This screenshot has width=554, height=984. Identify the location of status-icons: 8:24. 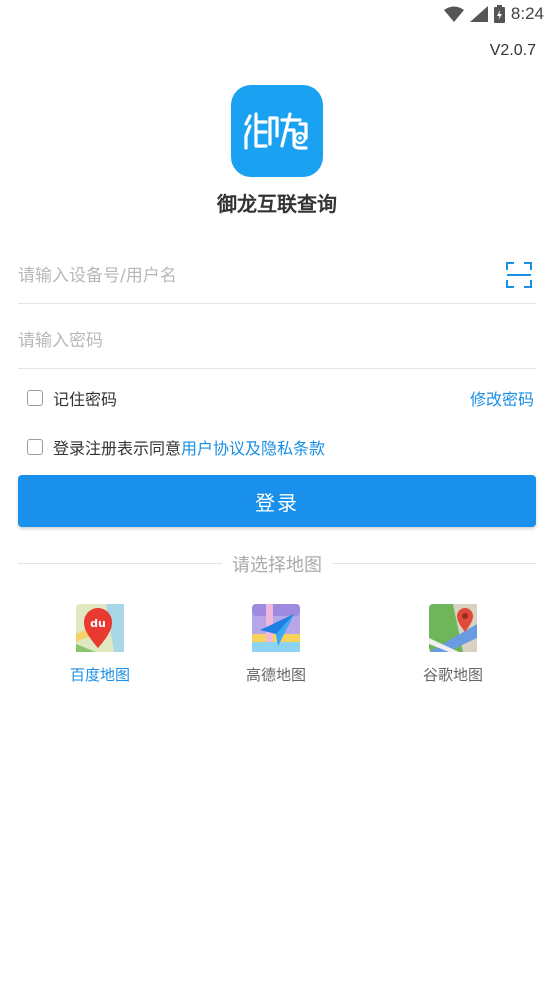
(493, 14).